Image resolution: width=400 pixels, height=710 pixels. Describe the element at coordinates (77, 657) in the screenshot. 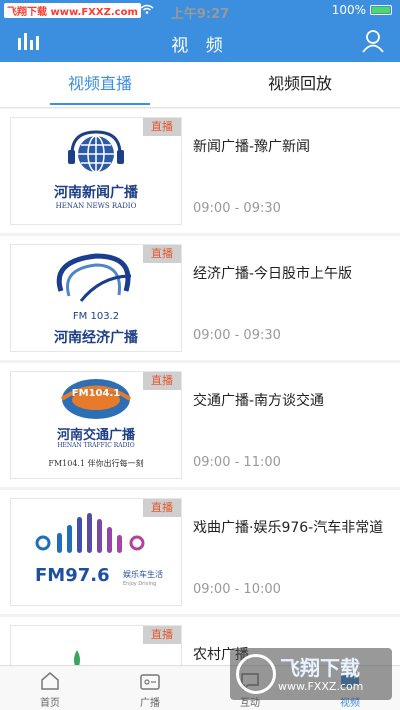

I see `rural-radio-logo` at that location.